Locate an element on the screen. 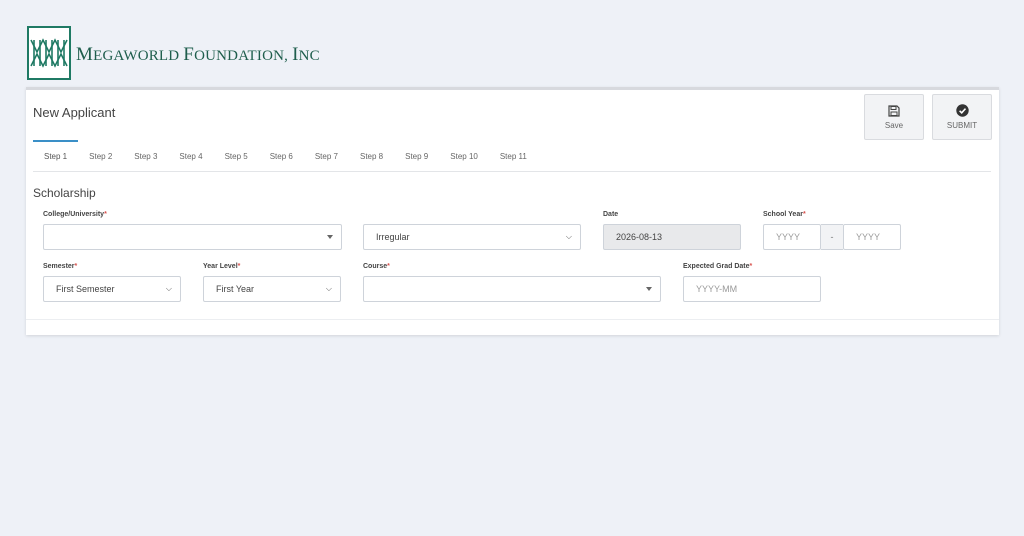 The image size is (1024, 536). tab-step-8: Step 8 is located at coordinates (371, 156).